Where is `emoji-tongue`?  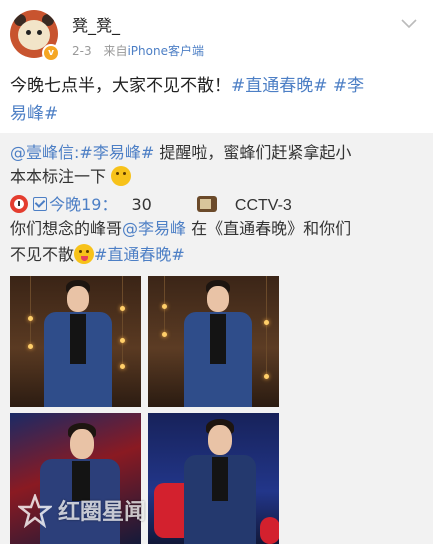
emoji-tongue is located at coordinates (85, 258).